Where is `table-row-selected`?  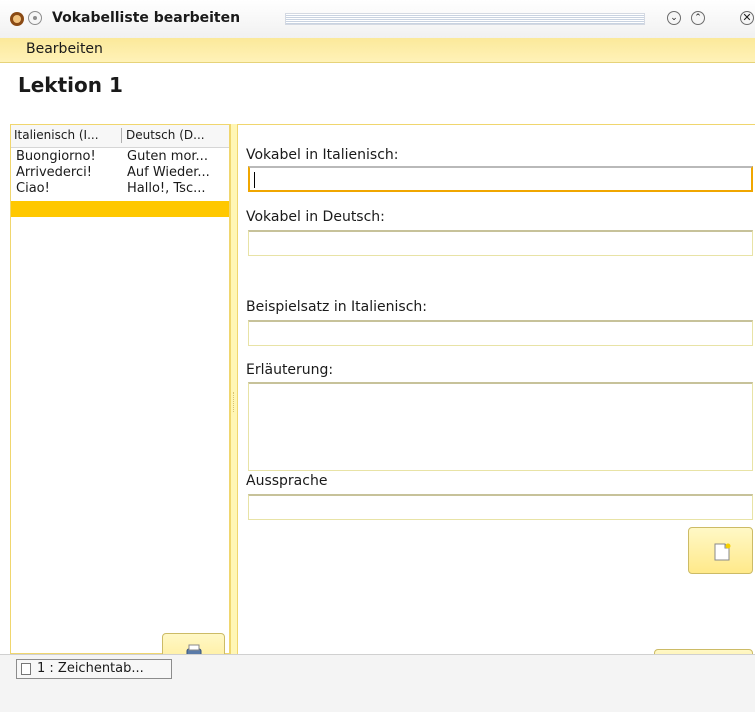 table-row-selected is located at coordinates (120, 209).